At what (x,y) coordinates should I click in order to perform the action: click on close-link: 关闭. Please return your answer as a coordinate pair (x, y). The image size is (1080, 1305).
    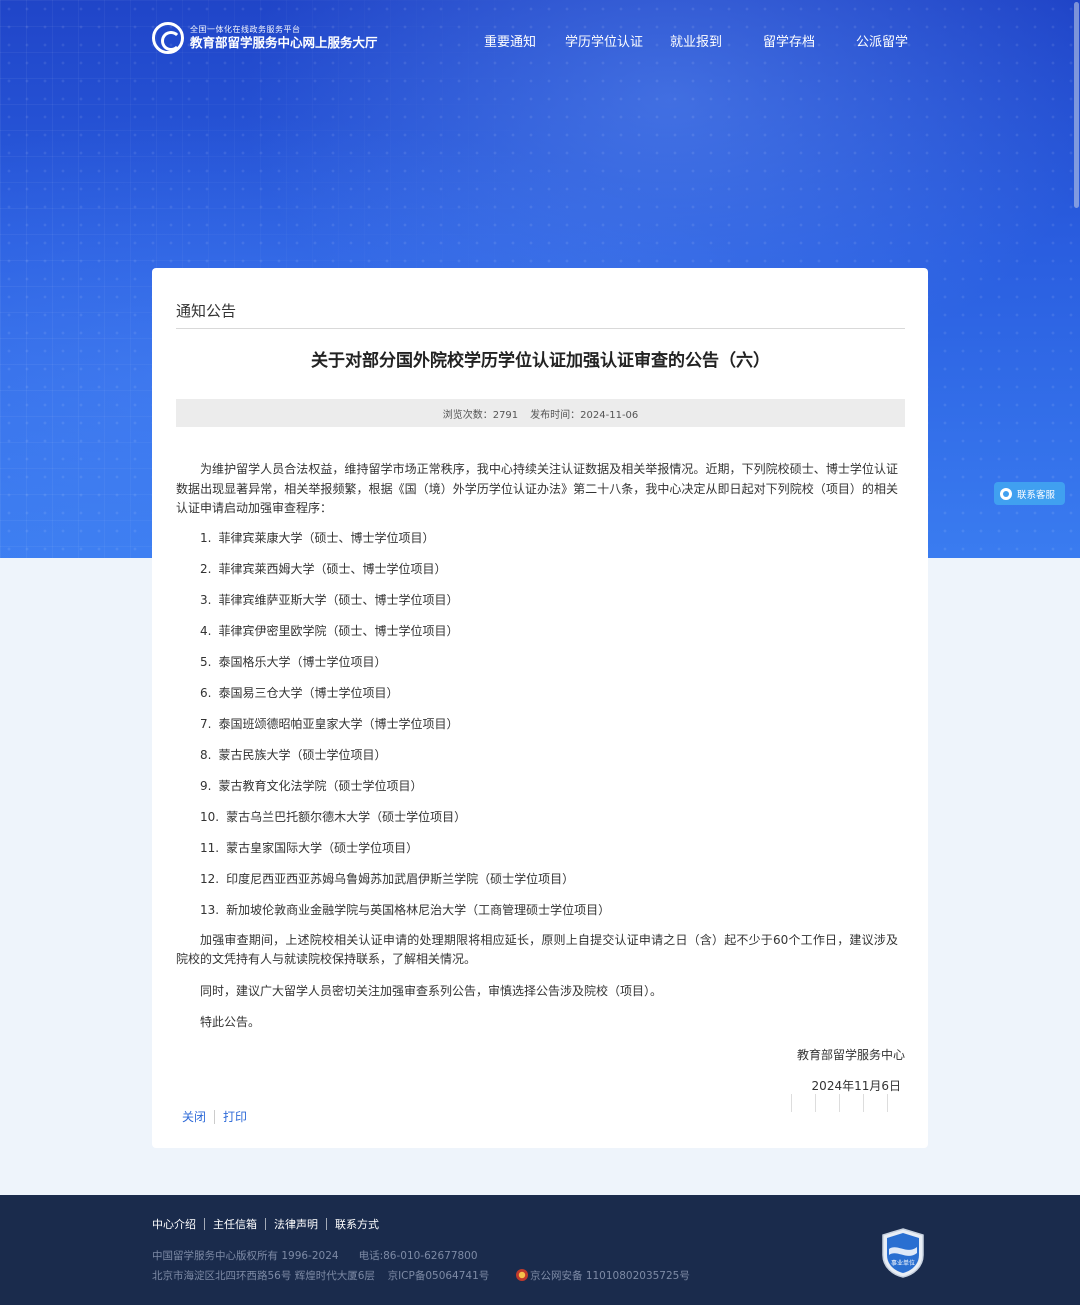
    Looking at the image, I should click on (194, 1116).